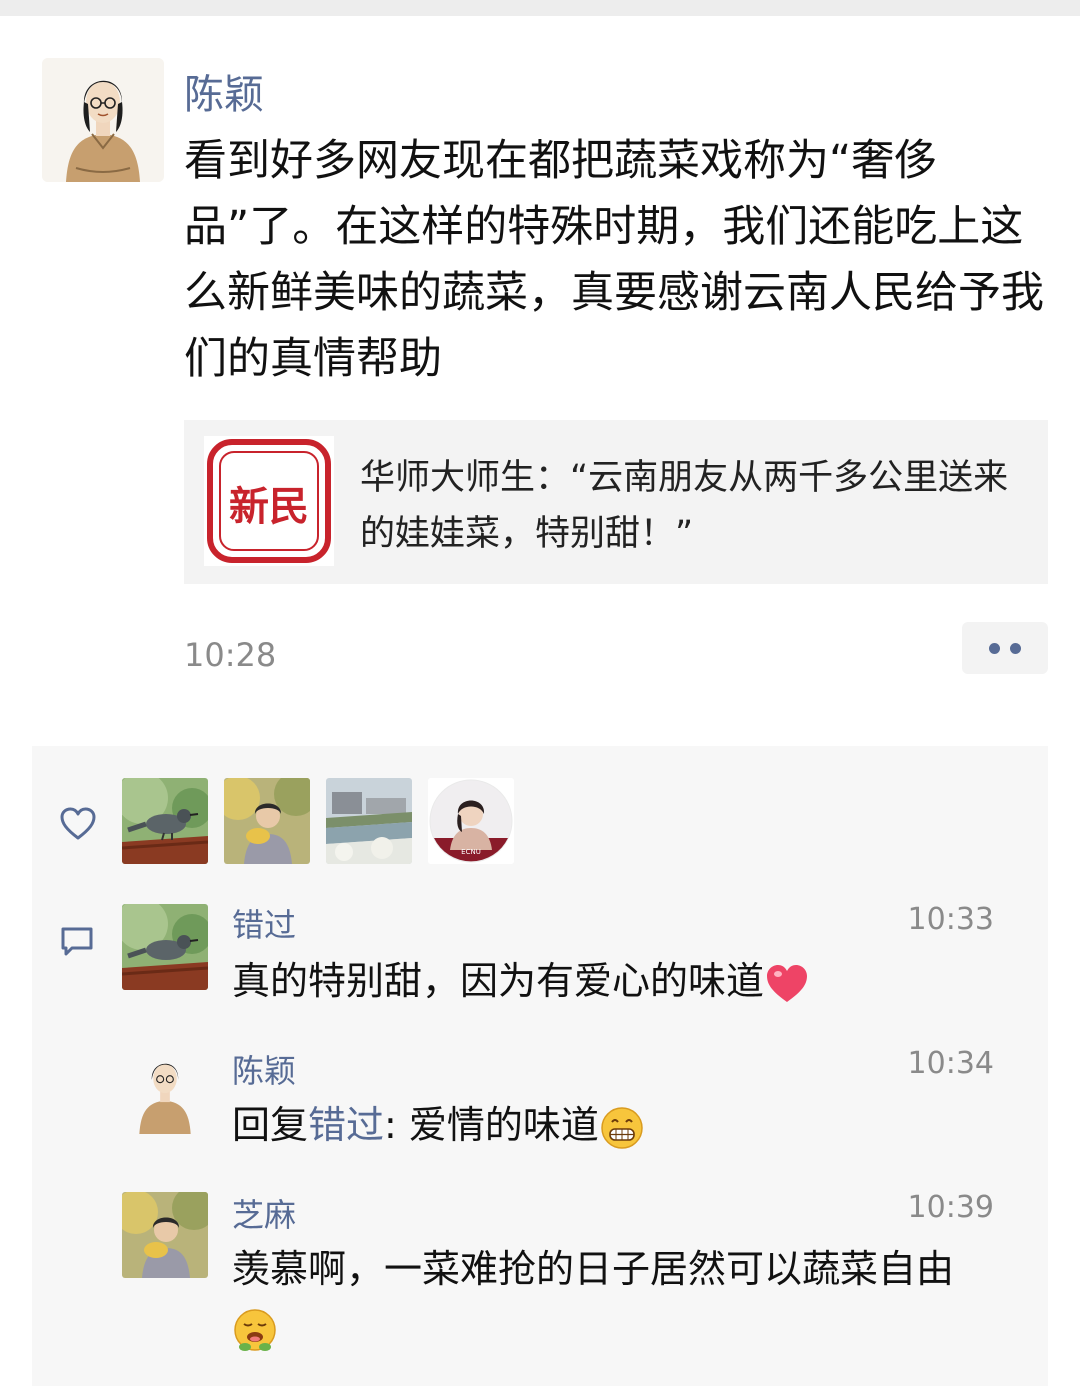 The image size is (1080, 1386). I want to click on post-timestamp: 10:28, so click(230, 655).